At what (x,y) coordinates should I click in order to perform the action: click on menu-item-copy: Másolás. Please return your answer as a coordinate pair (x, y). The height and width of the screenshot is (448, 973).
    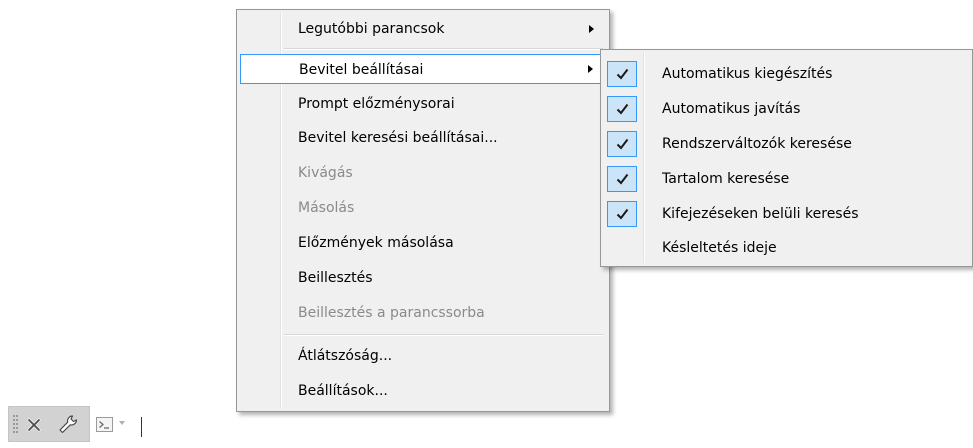
    Looking at the image, I should click on (423, 208).